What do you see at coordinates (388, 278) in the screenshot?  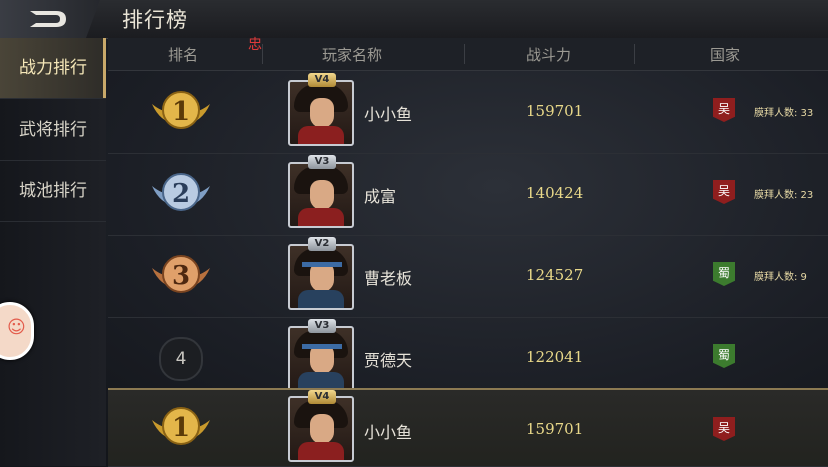 I see `player-name: 曹老板` at bounding box center [388, 278].